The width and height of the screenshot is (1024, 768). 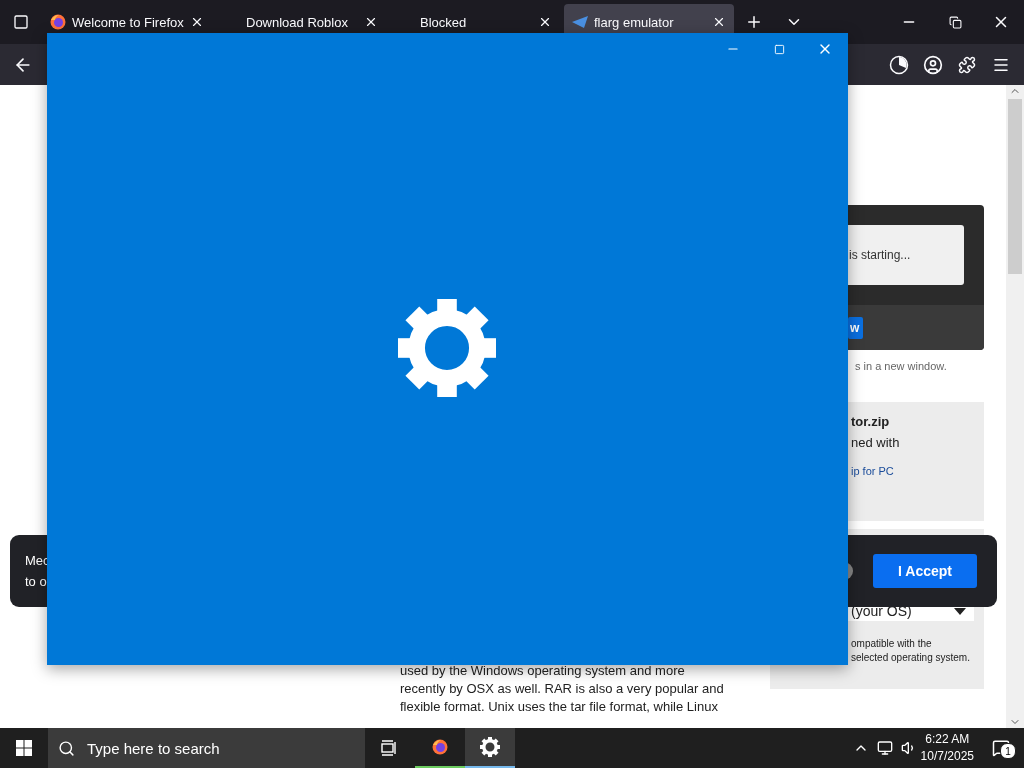 I want to click on search-icon, so click(x=66, y=748).